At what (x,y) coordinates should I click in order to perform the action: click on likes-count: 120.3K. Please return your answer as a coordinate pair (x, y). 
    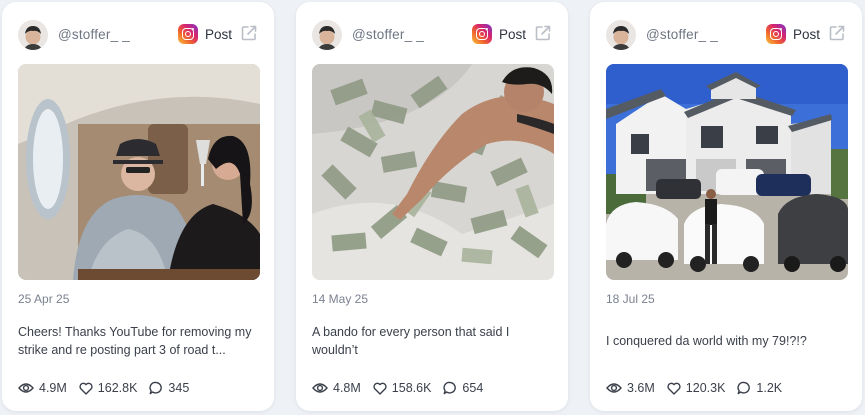
    Looking at the image, I should click on (705, 388).